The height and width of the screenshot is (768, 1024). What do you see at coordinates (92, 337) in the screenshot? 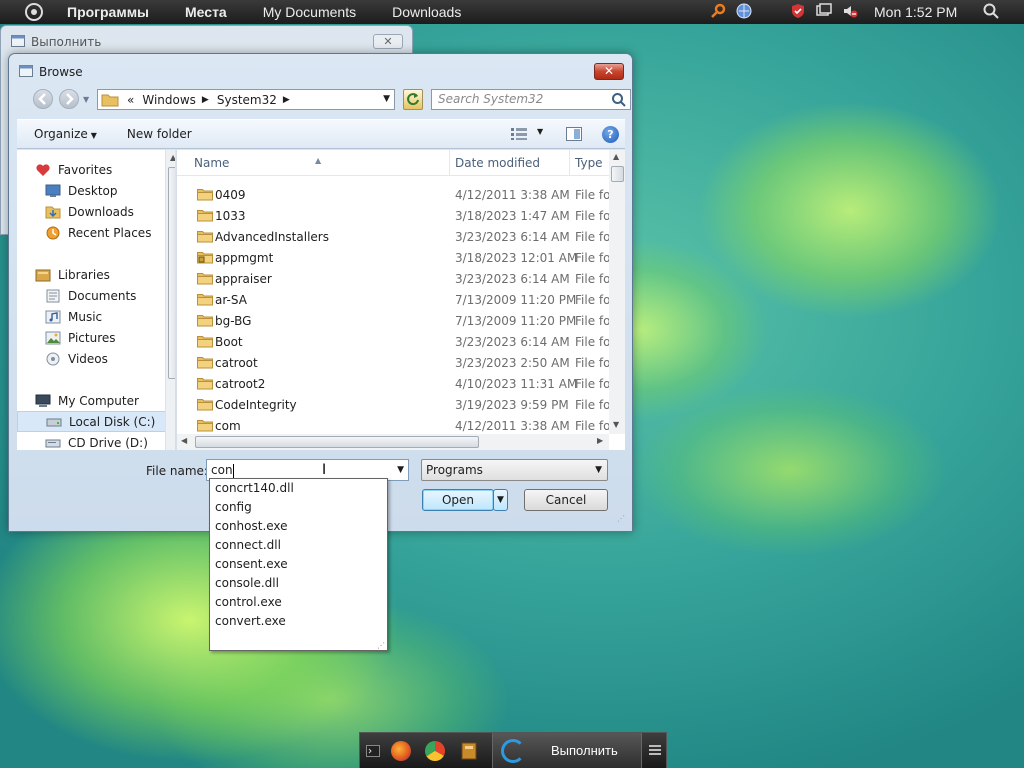
I see `nav-pictures: Pictures` at bounding box center [92, 337].